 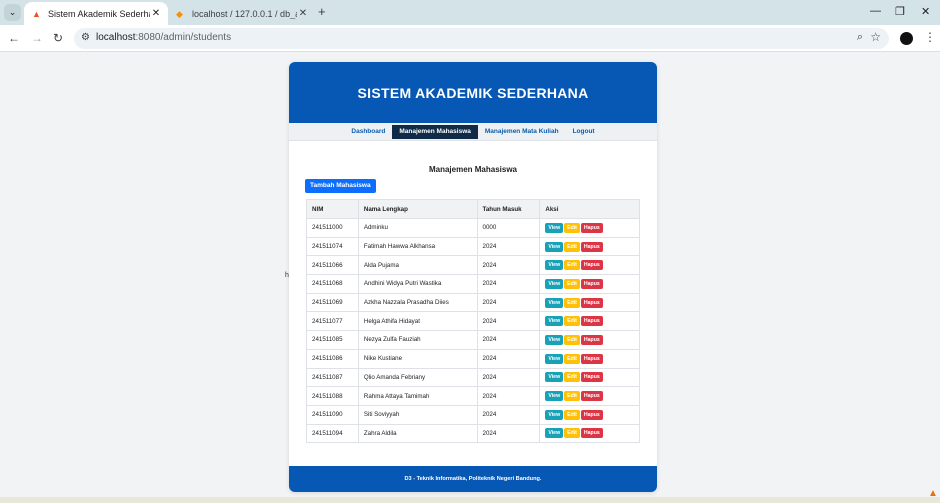 I want to click on codeigniter-flame-icon: ▲, so click(x=36, y=13).